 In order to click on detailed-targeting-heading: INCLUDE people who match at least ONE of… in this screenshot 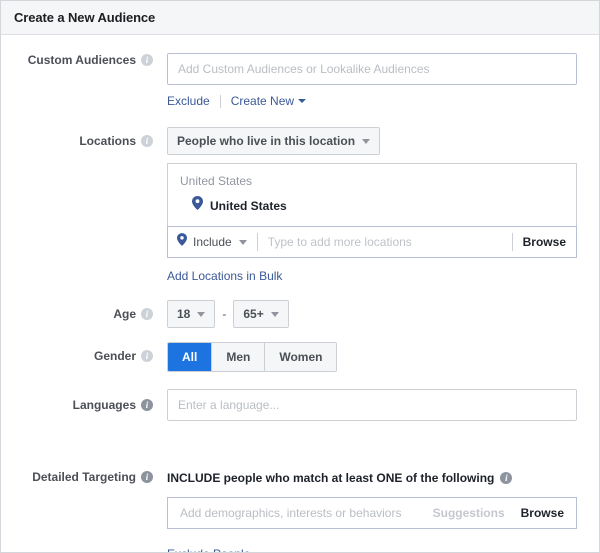, I will do `click(373, 478)`.